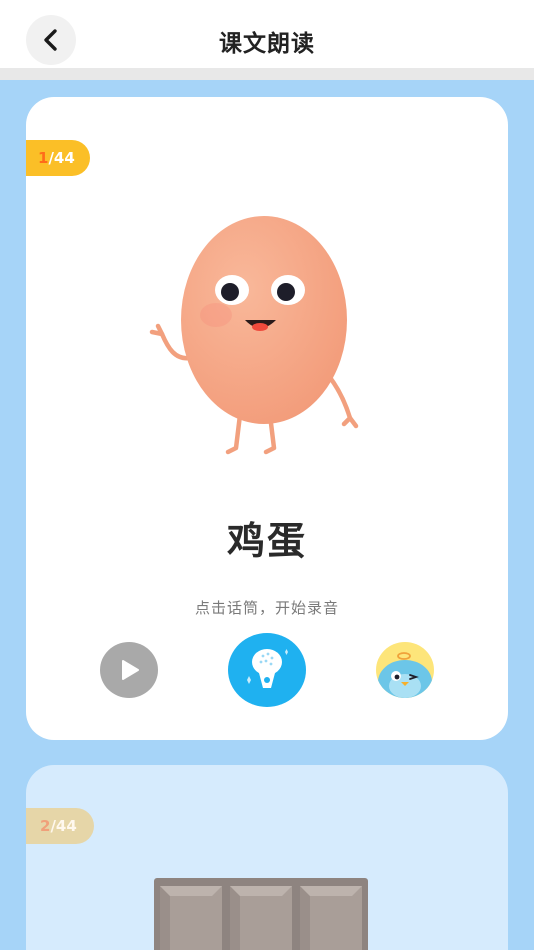  I want to click on header-divider, so click(267, 74).